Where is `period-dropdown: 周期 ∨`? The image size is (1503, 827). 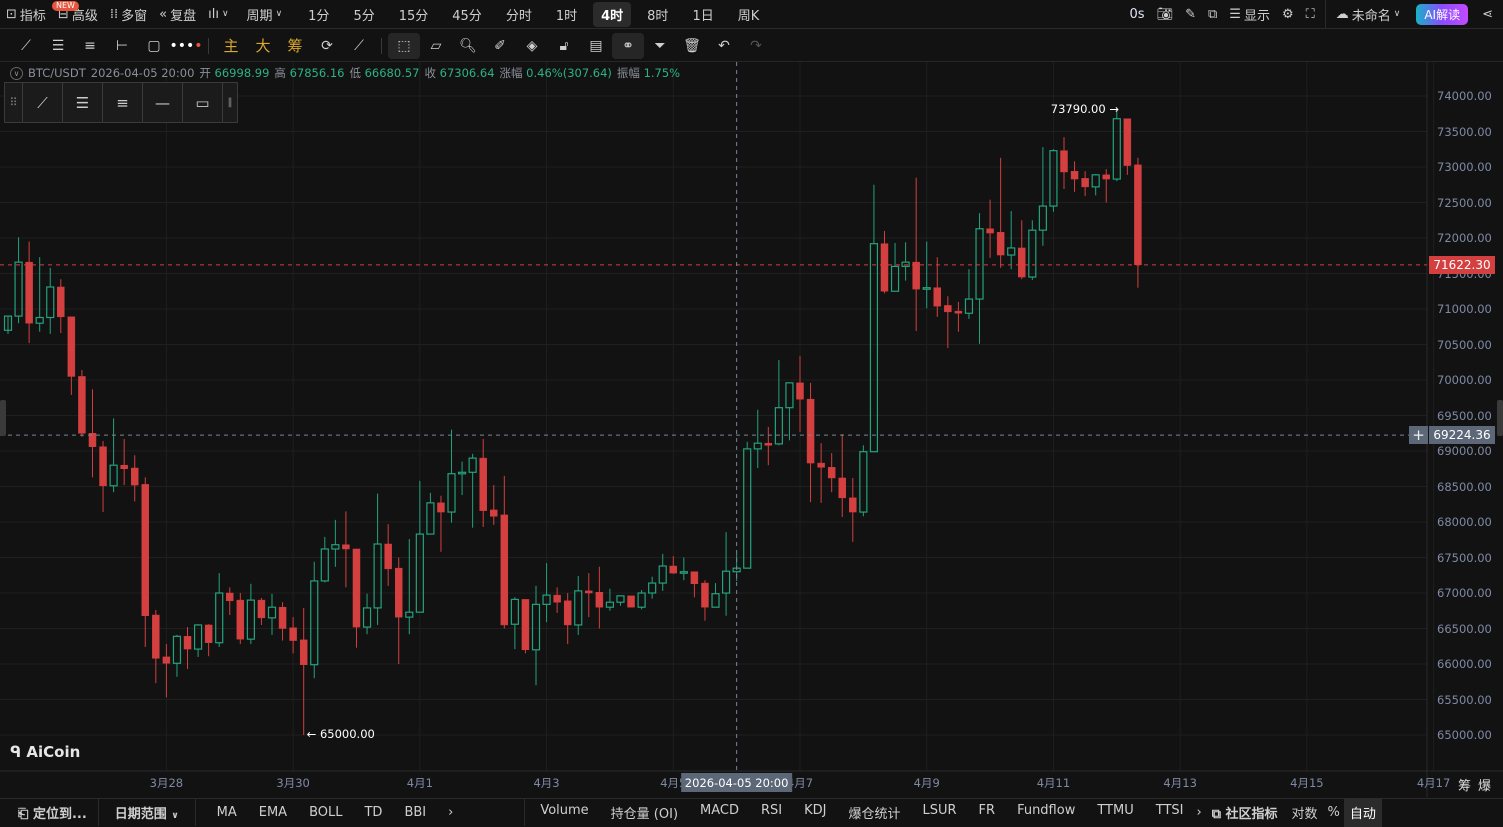 period-dropdown: 周期 ∨ is located at coordinates (265, 14).